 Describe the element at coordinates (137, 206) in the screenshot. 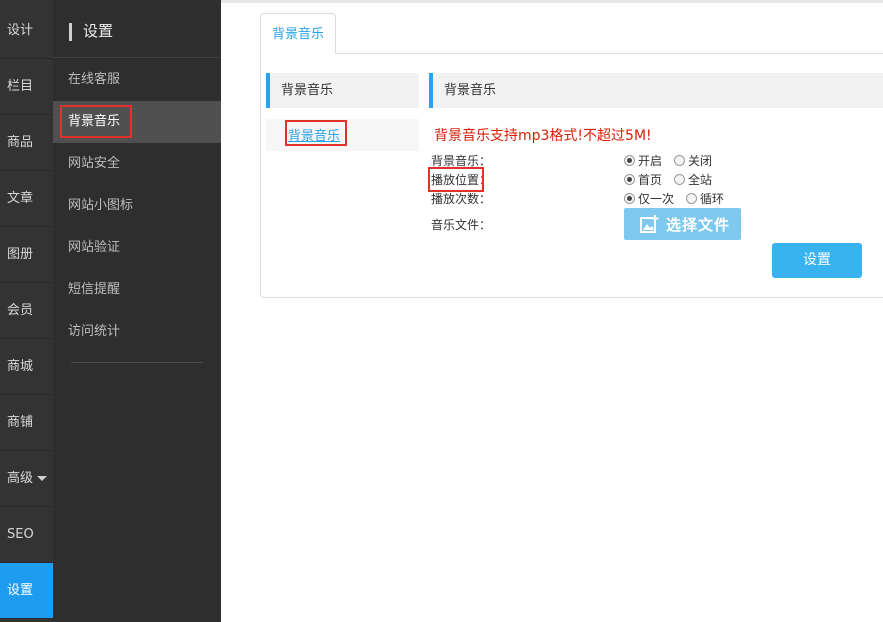

I see `submenu-item-favicon: 网站小图标` at that location.